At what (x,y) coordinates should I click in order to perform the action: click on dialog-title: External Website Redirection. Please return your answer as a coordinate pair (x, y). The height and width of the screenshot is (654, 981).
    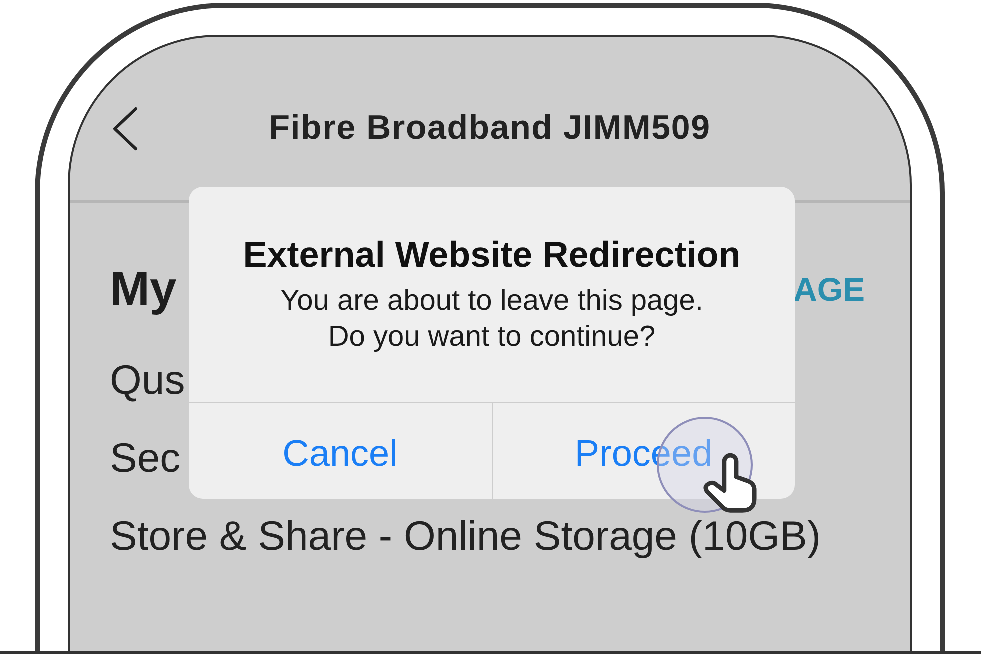
    Looking at the image, I should click on (492, 255).